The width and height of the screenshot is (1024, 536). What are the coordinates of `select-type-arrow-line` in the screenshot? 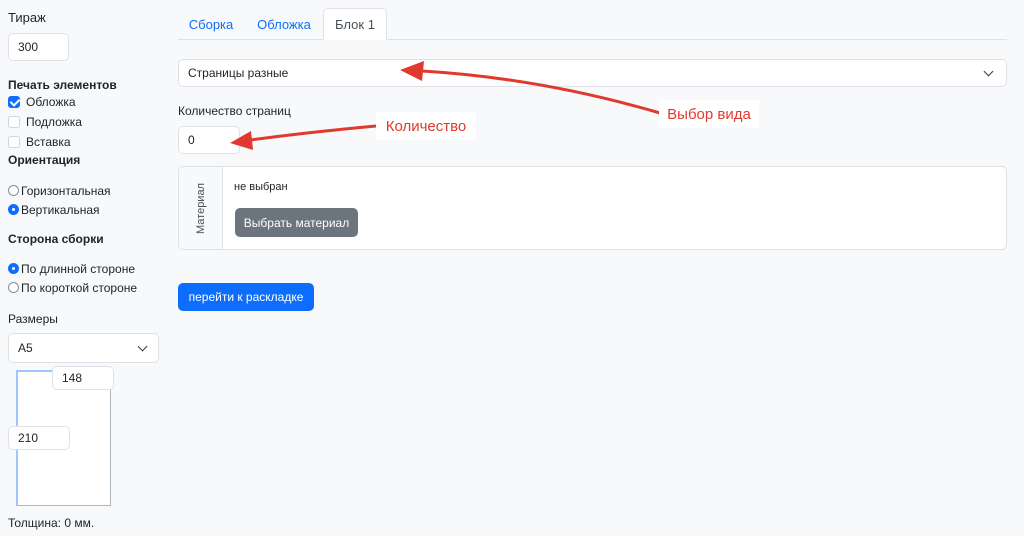 It's located at (541, 92).